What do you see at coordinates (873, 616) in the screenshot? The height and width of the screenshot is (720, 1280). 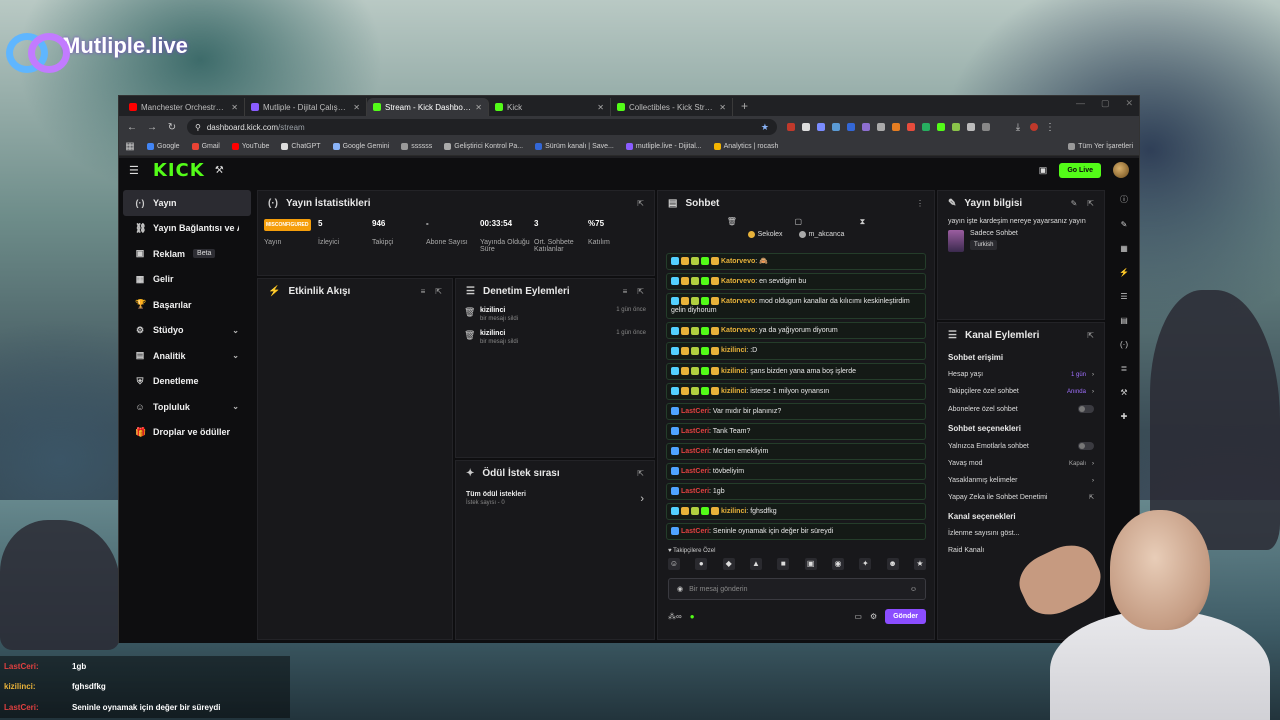 I see `gear-icon: ⚙` at bounding box center [873, 616].